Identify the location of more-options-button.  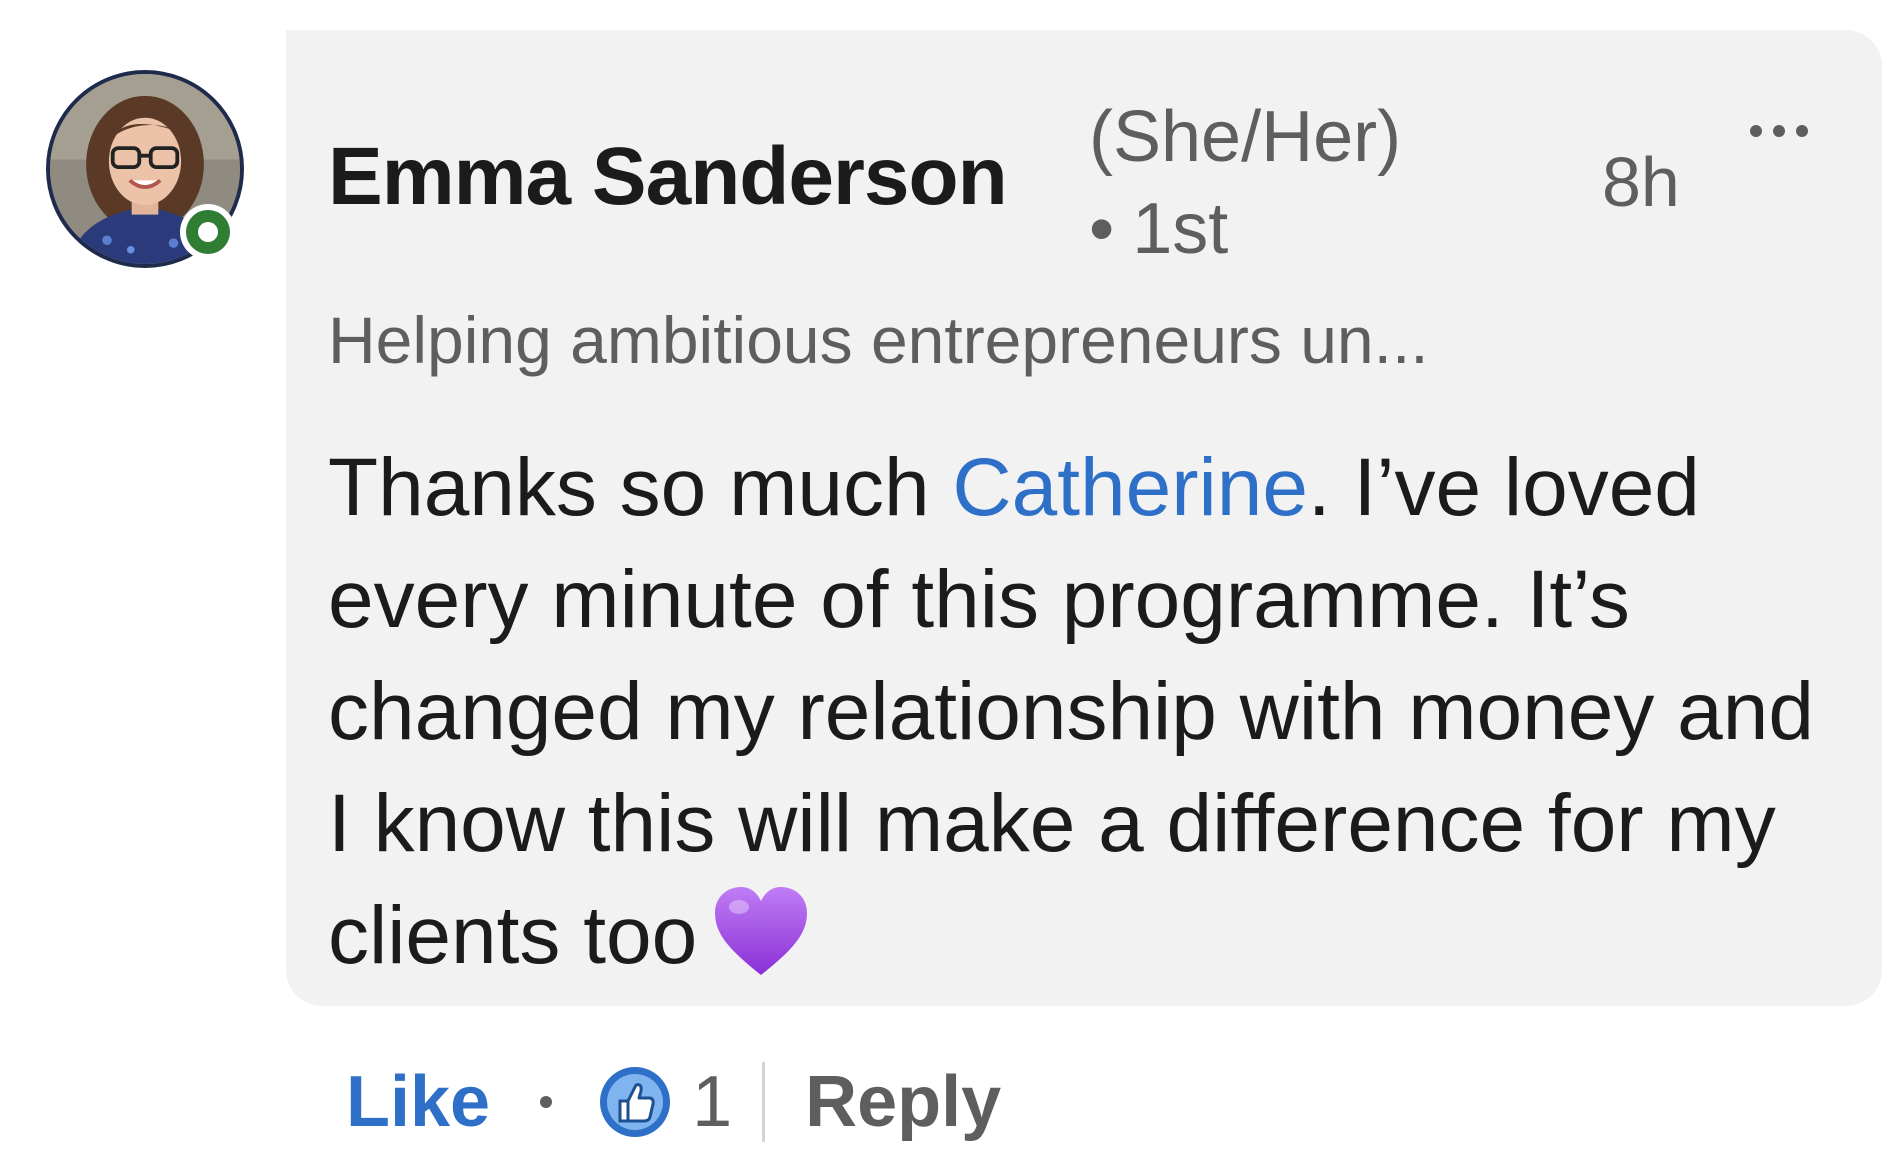
(1779, 131).